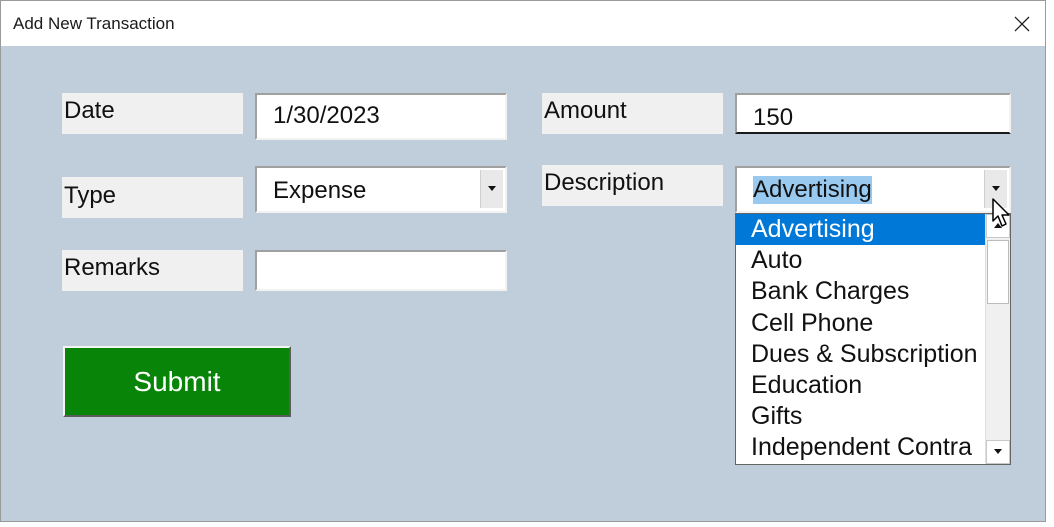 The height and width of the screenshot is (527, 1054). Describe the element at coordinates (873, 189) in the screenshot. I see `description-dropdown: Advertising` at that location.